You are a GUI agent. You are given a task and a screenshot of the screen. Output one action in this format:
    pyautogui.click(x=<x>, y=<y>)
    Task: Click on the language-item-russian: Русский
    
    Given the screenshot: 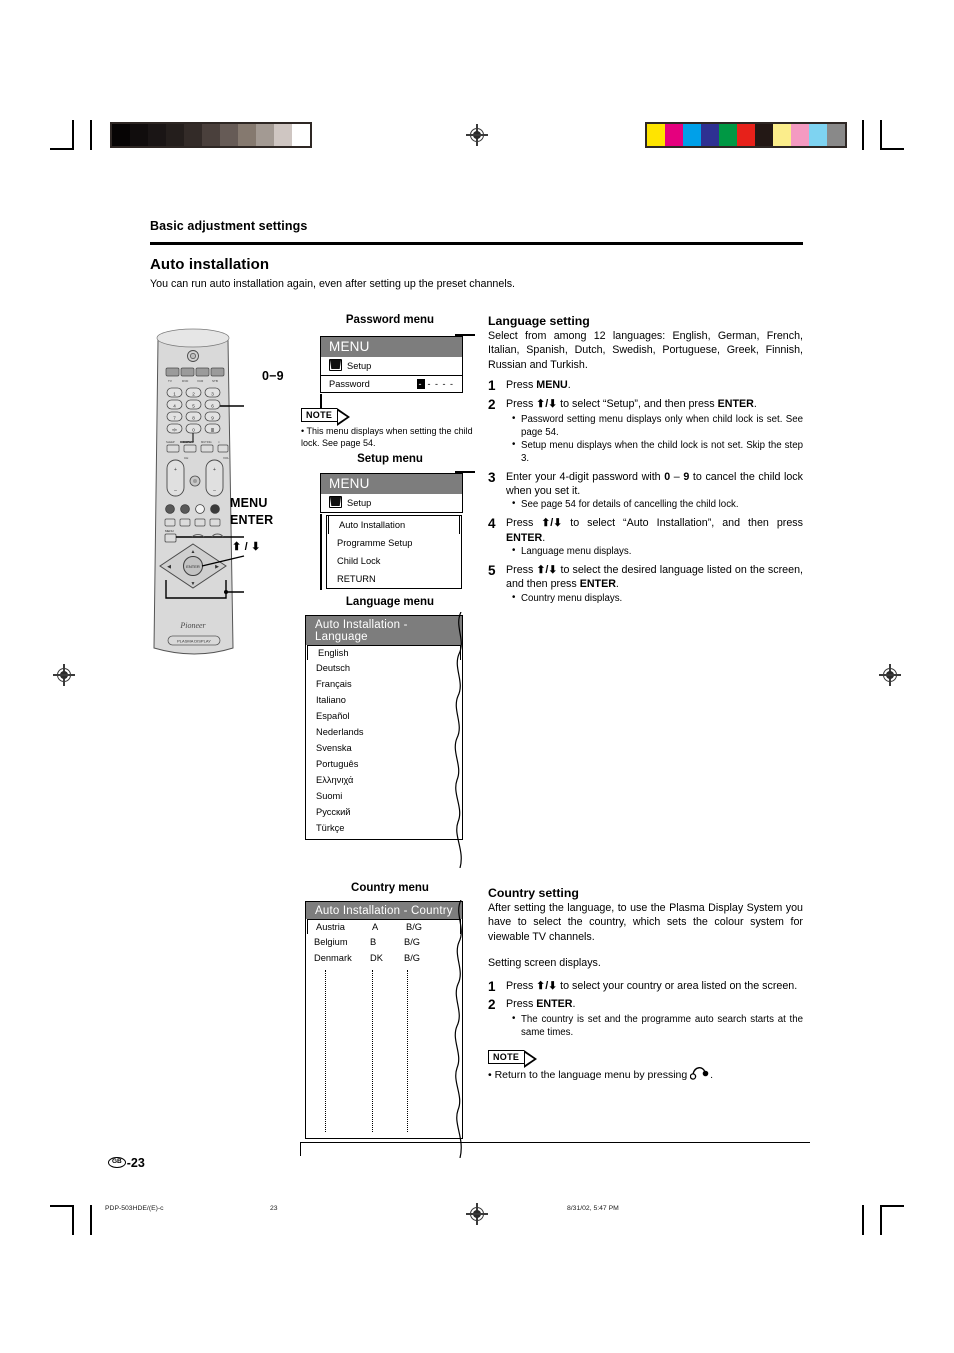 What is the action you would take?
    pyautogui.click(x=384, y=812)
    